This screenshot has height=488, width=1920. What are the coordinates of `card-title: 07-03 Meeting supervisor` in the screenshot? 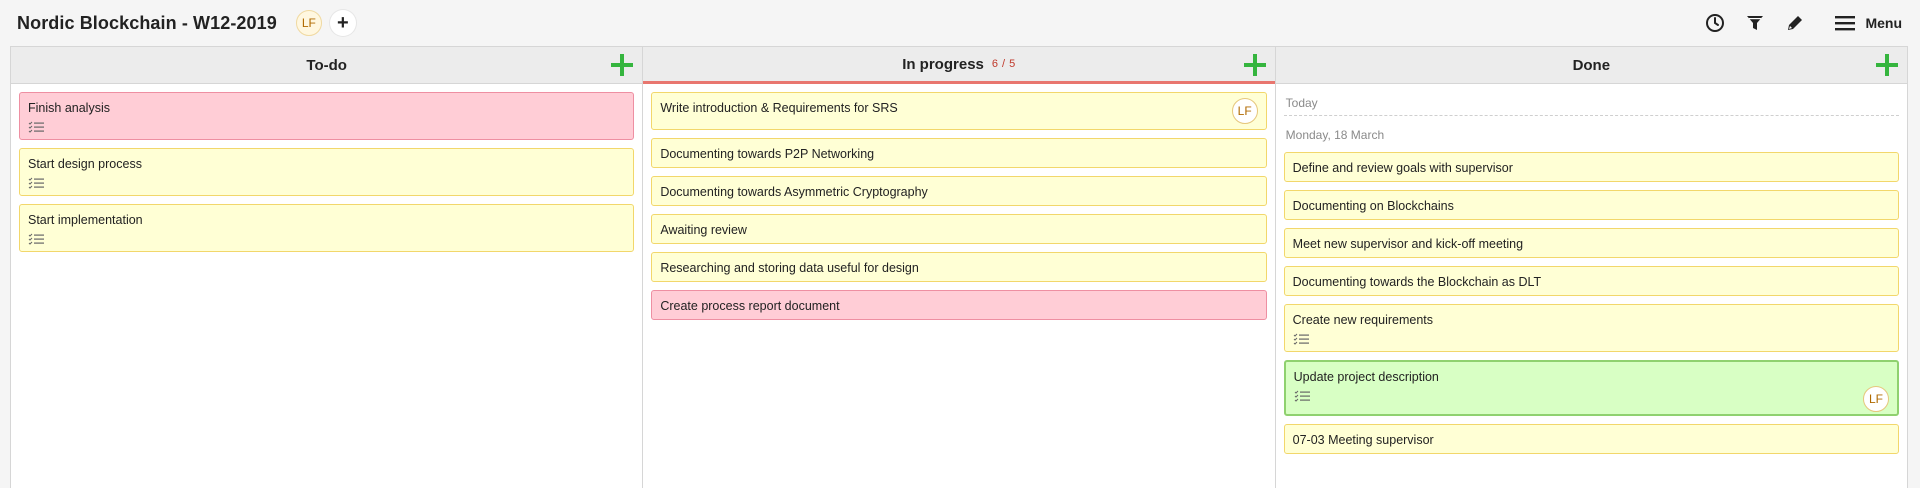 It's located at (1363, 440).